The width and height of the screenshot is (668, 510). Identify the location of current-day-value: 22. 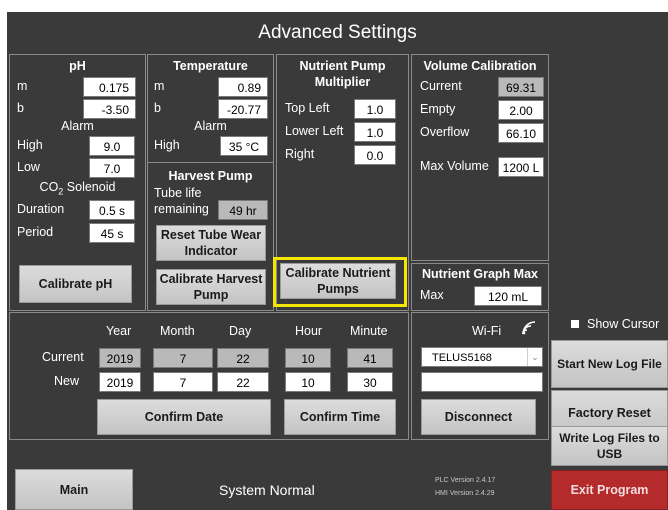
(243, 358).